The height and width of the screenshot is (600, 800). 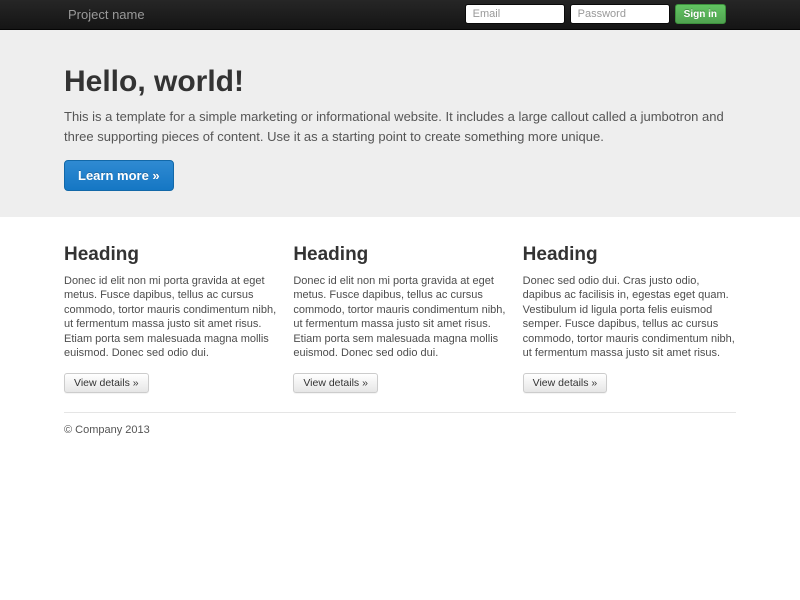 I want to click on signin-form: Sign in, so click(x=595, y=14).